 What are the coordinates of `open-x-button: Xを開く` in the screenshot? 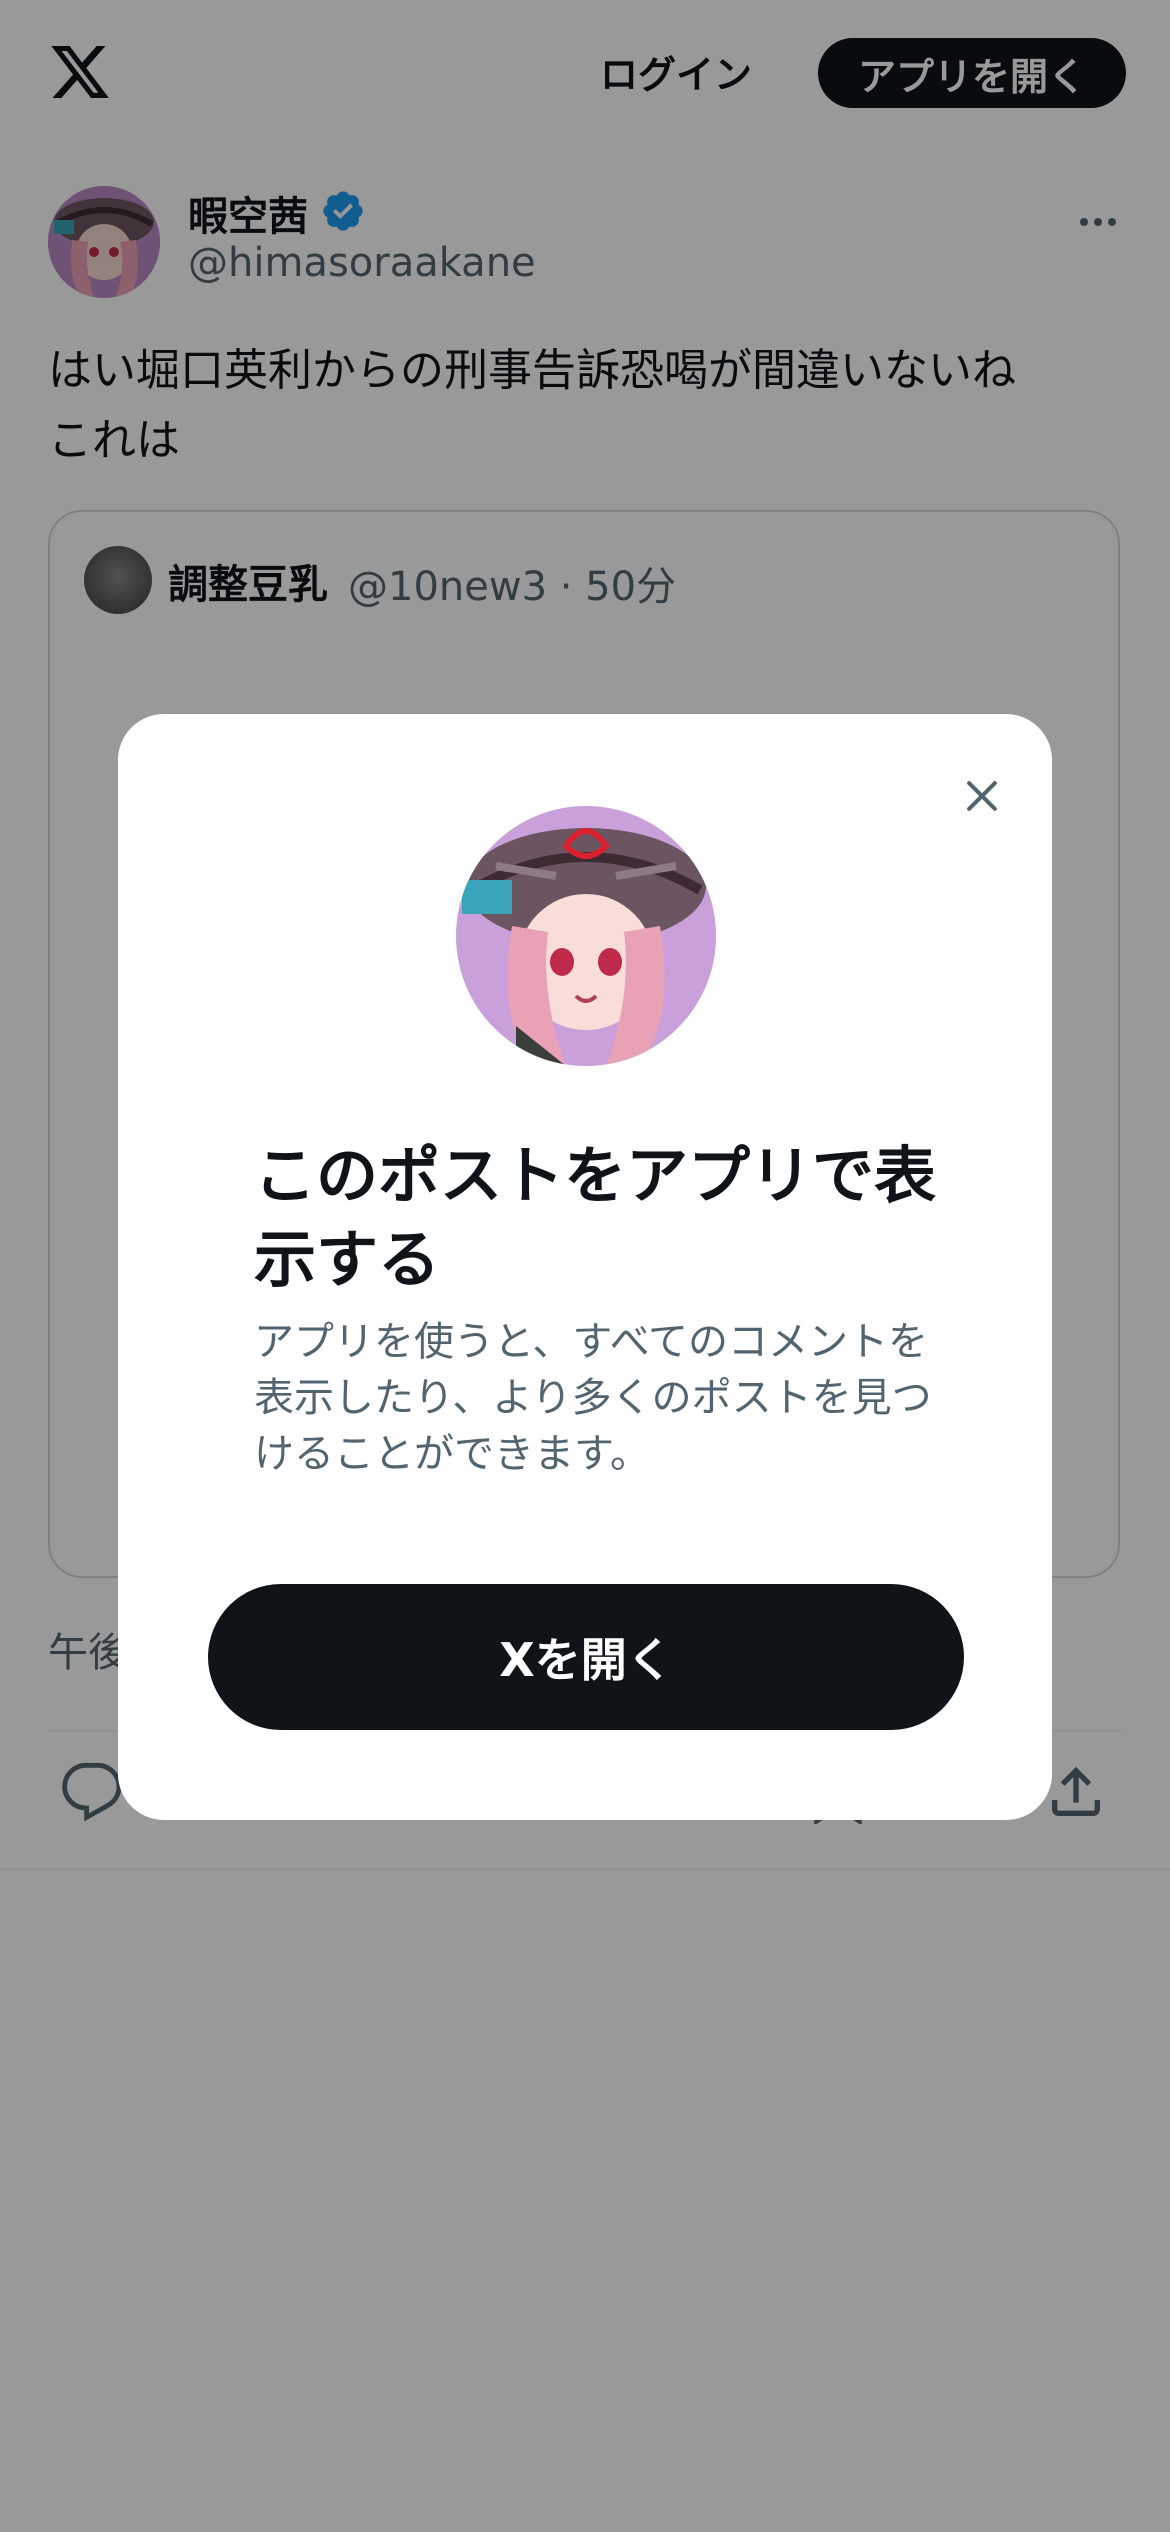 It's located at (586, 1657).